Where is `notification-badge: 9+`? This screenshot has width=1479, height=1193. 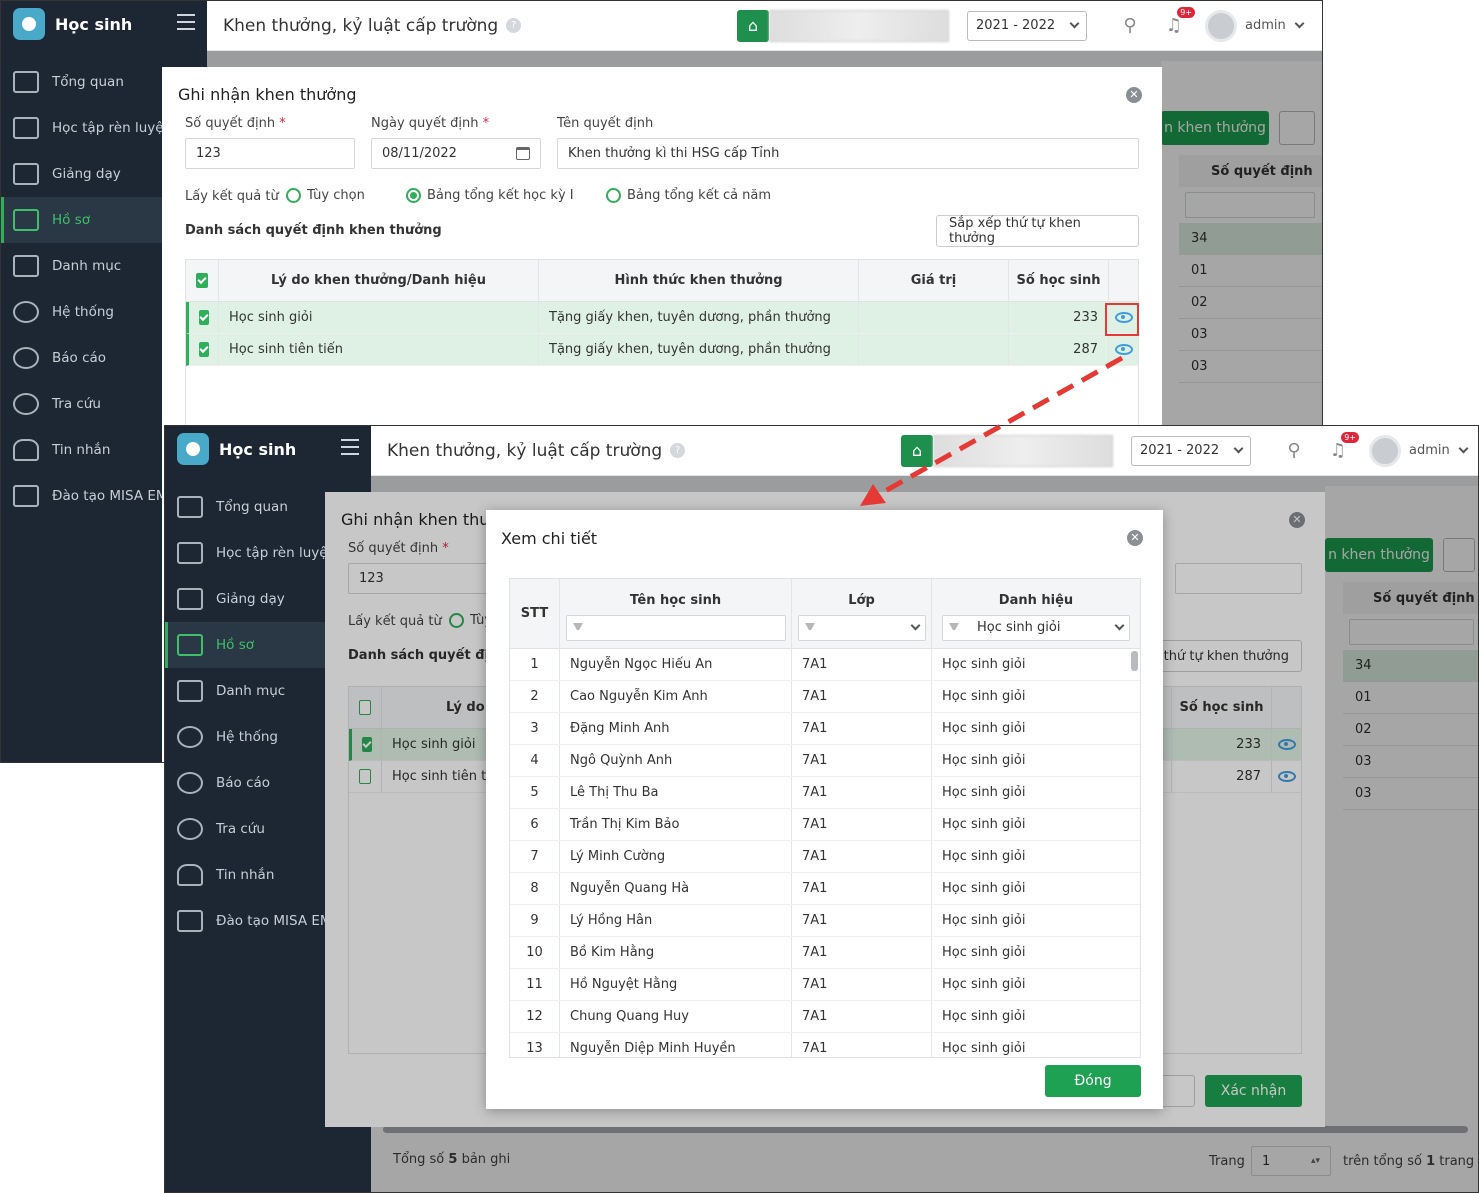 notification-badge: 9+ is located at coordinates (1350, 437).